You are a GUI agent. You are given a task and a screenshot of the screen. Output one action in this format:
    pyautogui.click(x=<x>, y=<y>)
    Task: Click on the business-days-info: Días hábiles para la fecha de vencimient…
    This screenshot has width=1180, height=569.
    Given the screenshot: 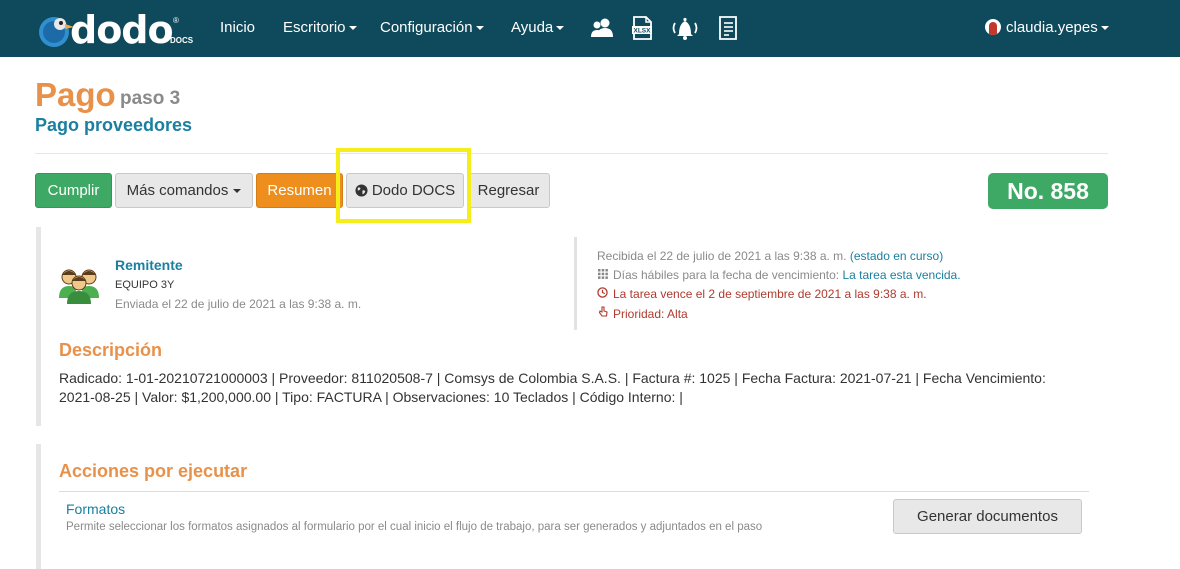 What is the action you would take?
    pyautogui.click(x=779, y=275)
    